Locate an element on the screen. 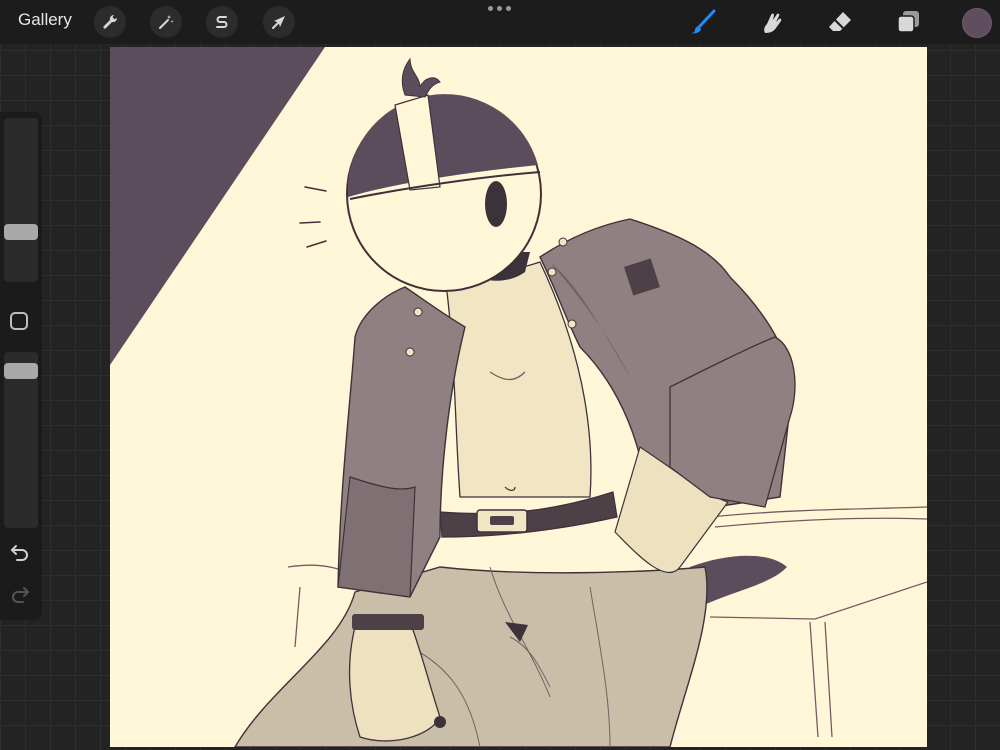 This screenshot has height=750, width=1000. sidebar is located at coordinates (21, 366).